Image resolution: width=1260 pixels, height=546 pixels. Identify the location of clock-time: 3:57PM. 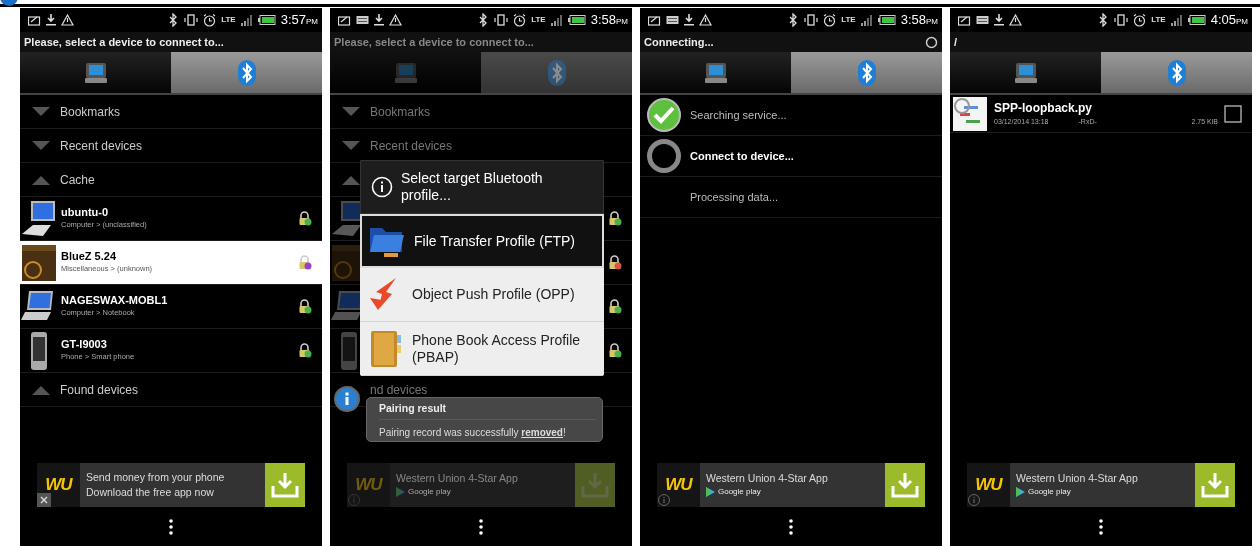
(299, 20).